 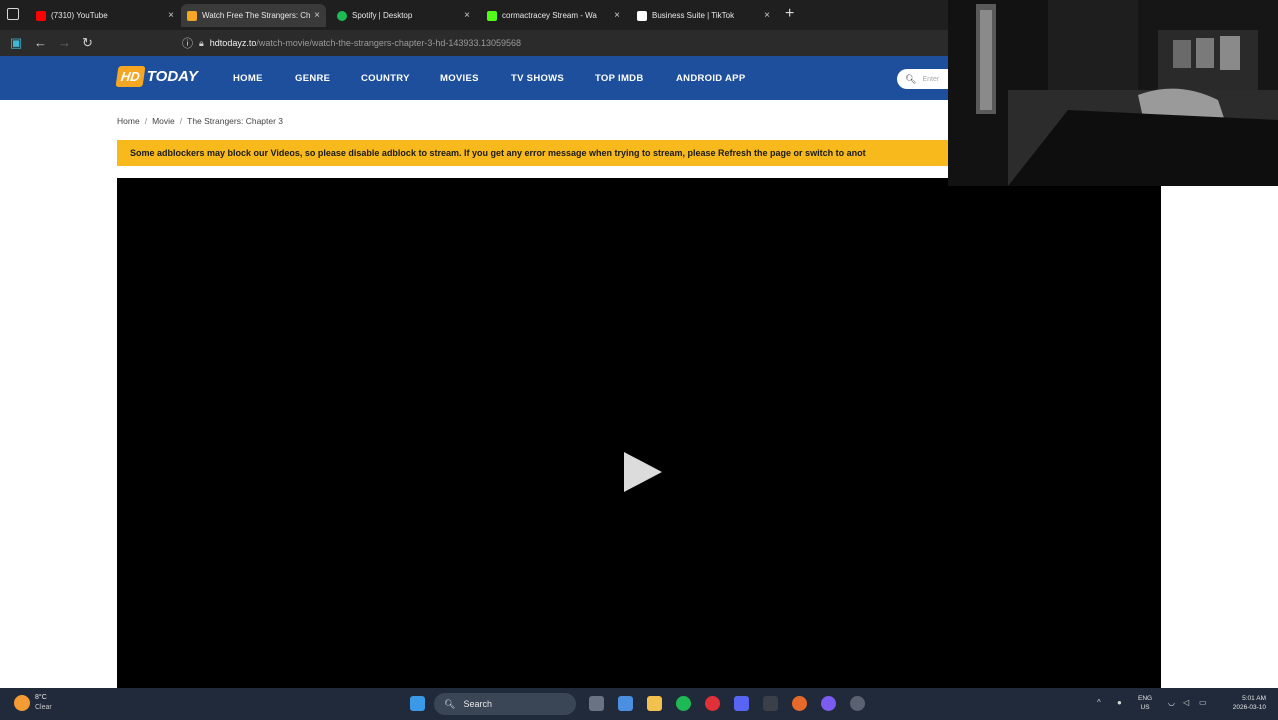 I want to click on tab-title: Watch Free The Strangers: Chap, so click(x=256, y=15).